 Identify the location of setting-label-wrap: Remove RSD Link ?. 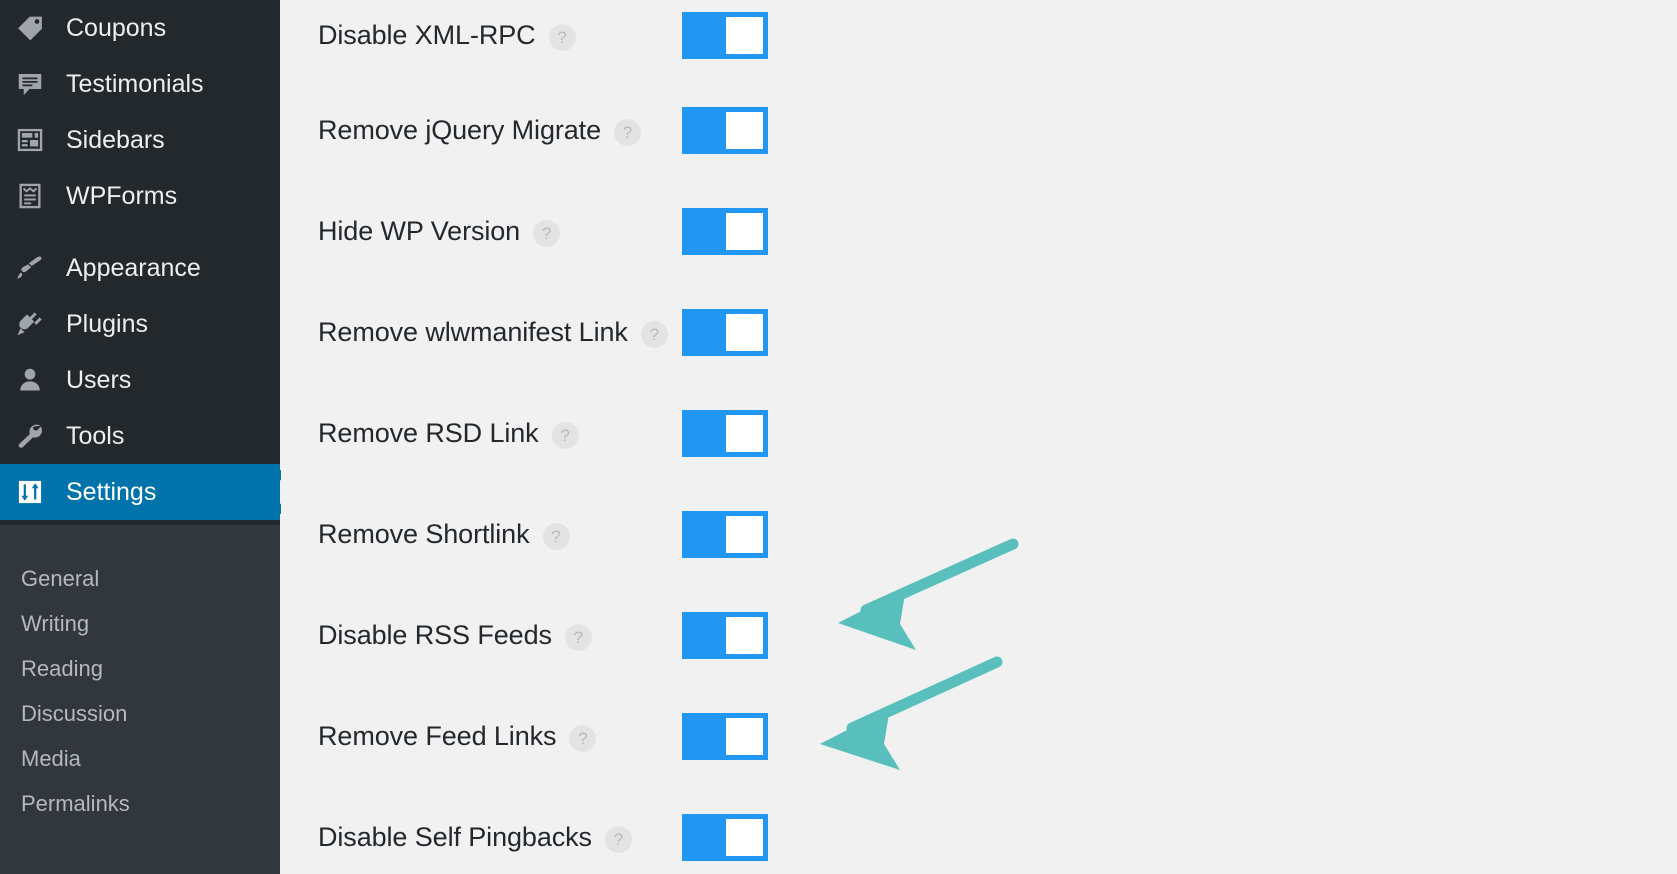
(448, 433).